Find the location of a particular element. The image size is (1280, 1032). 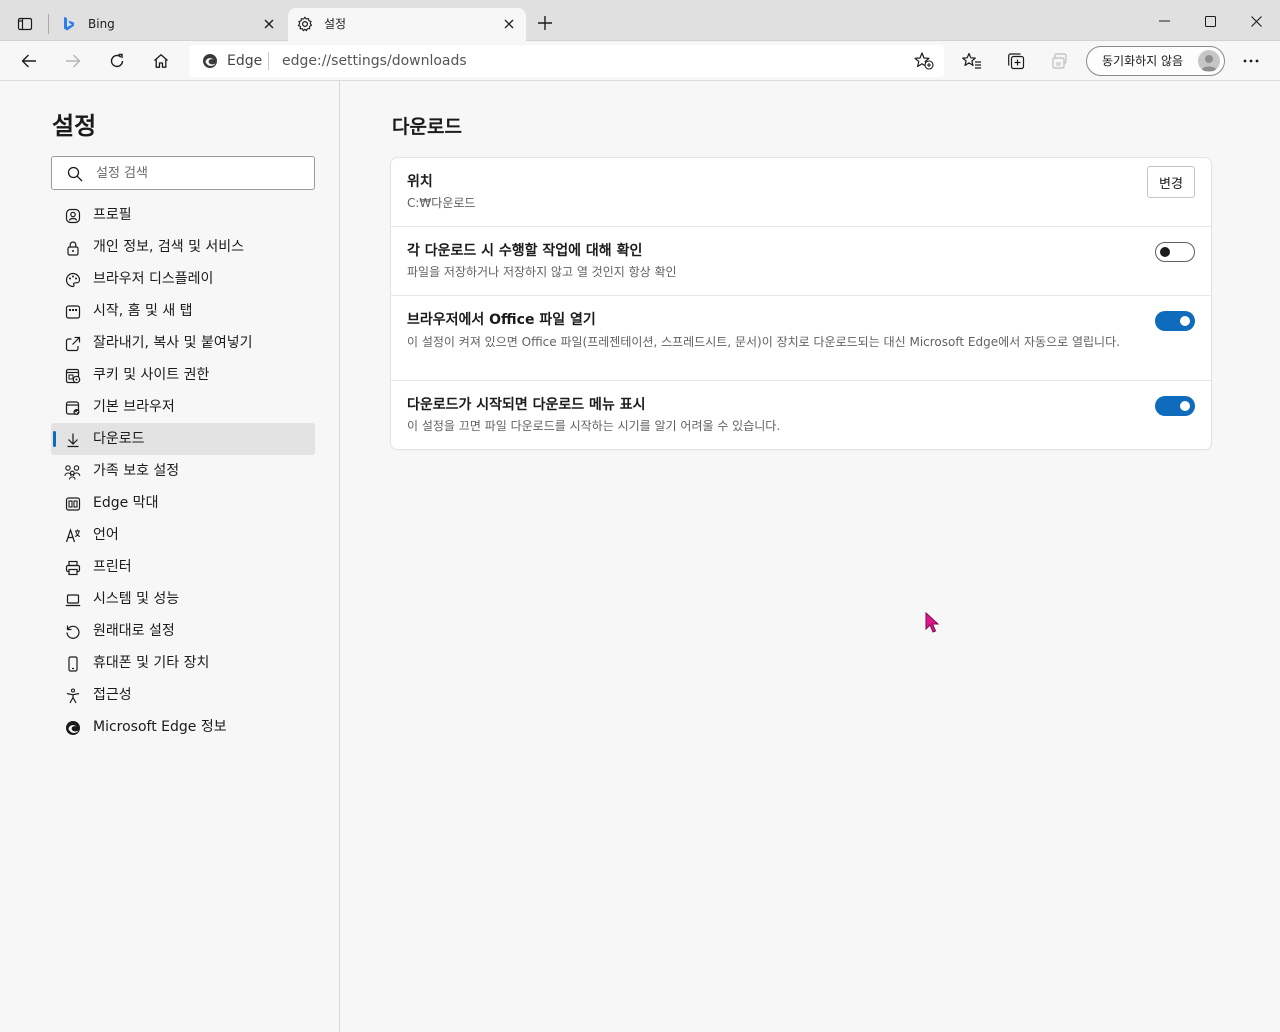

bing-icon is located at coordinates (69, 24).